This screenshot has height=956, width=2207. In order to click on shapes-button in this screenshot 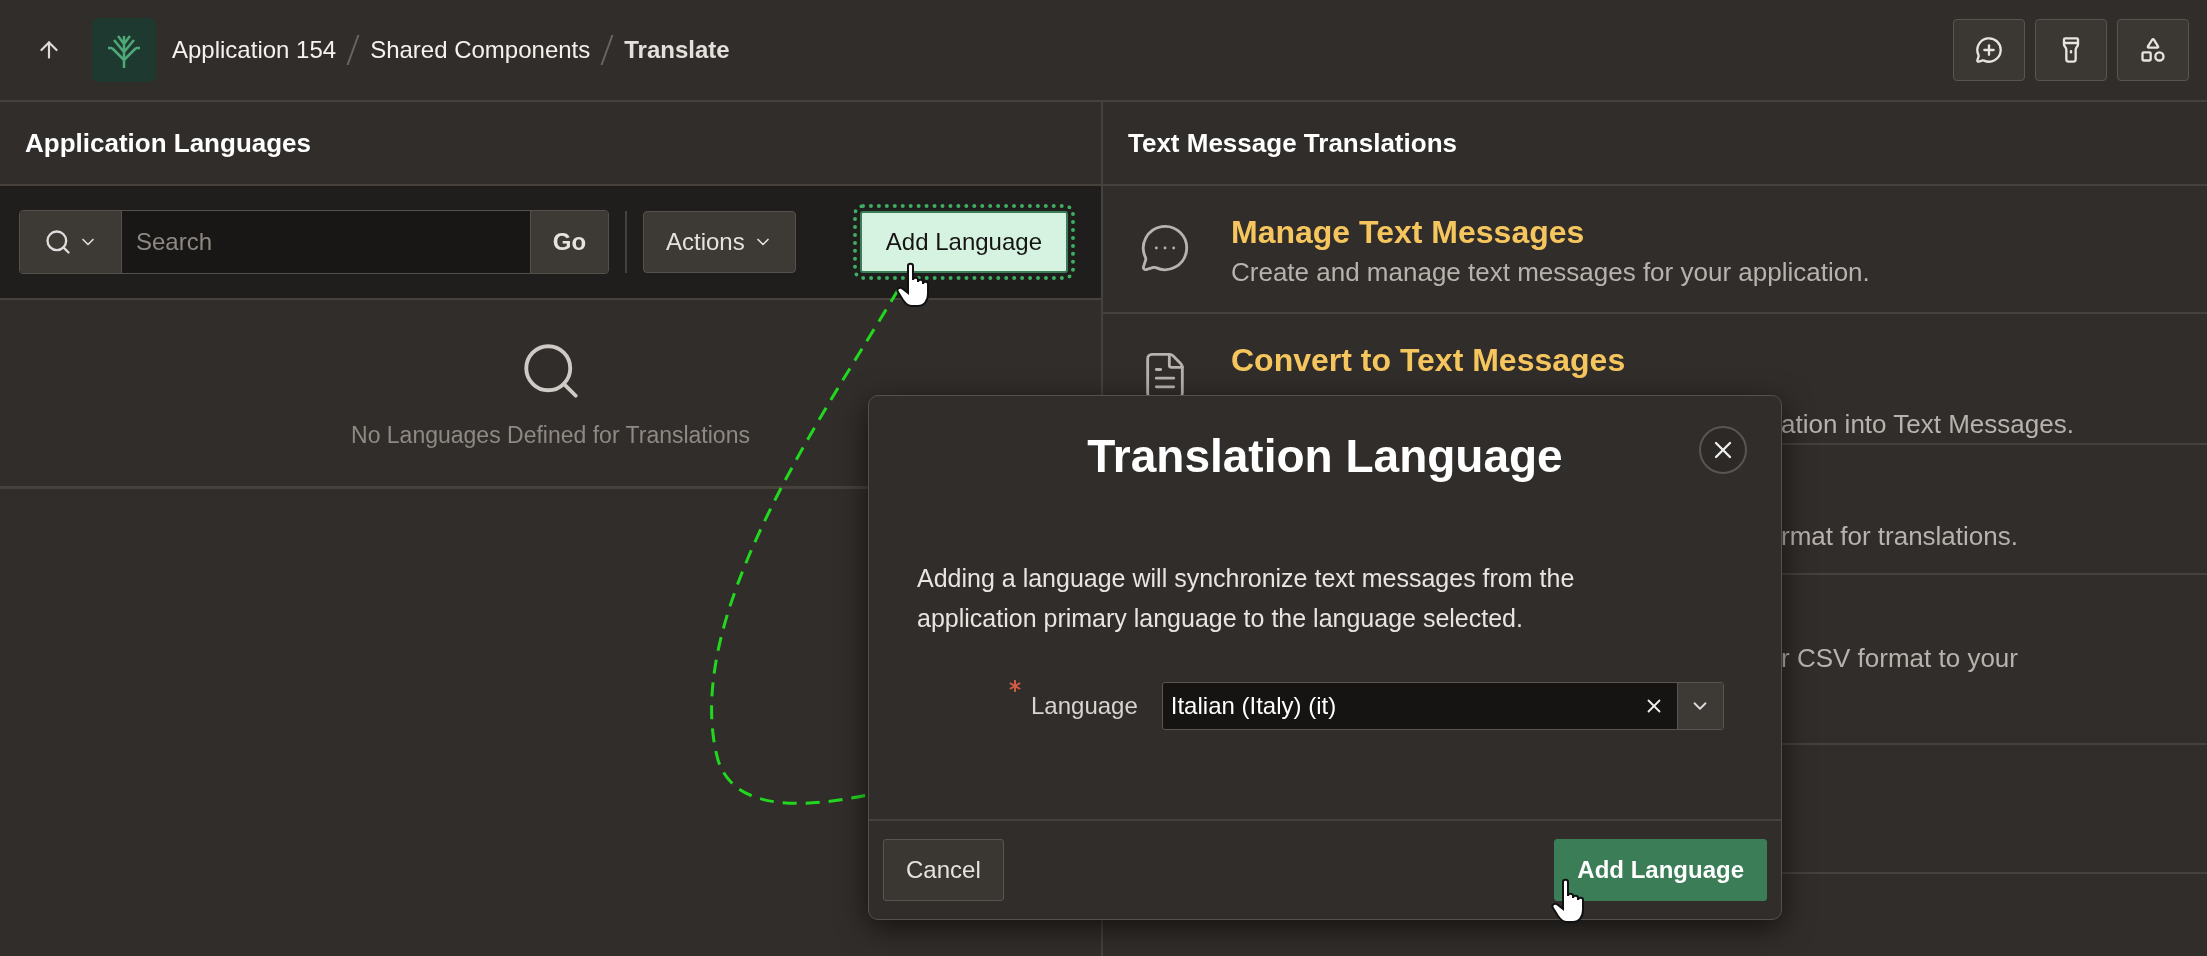, I will do `click(2153, 50)`.